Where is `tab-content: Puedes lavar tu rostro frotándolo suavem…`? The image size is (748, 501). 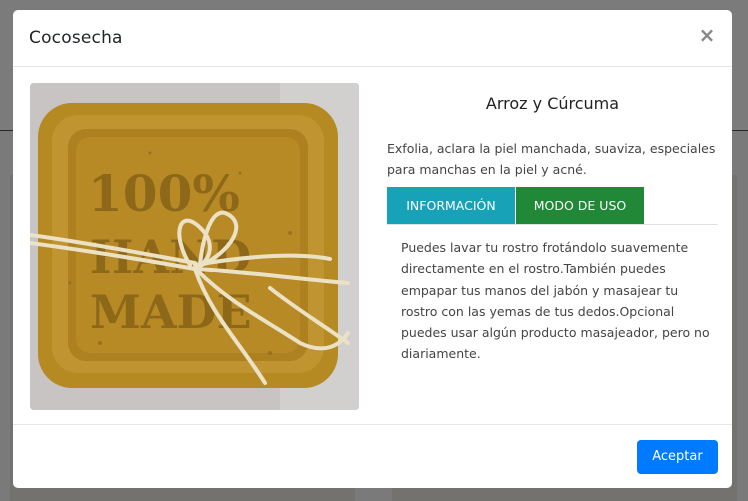 tab-content: Puedes lavar tu rostro frotándolo suavem… is located at coordinates (555, 301).